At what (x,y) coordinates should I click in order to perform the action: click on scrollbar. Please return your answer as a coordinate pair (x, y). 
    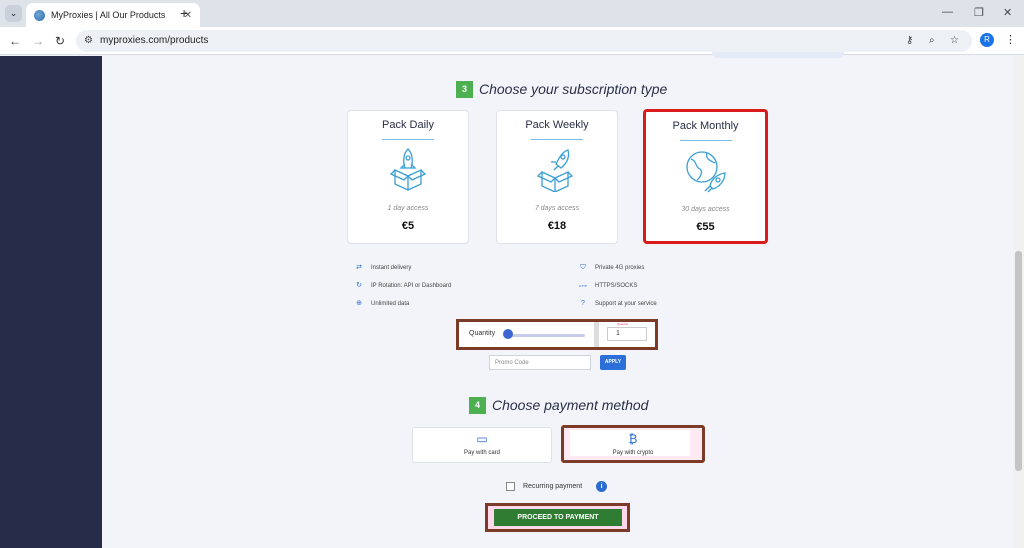
    Looking at the image, I should click on (1018, 302).